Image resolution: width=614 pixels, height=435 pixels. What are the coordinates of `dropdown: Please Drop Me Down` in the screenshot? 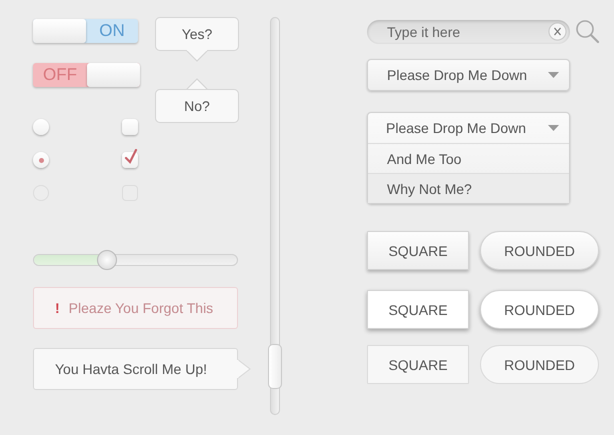 It's located at (468, 75).